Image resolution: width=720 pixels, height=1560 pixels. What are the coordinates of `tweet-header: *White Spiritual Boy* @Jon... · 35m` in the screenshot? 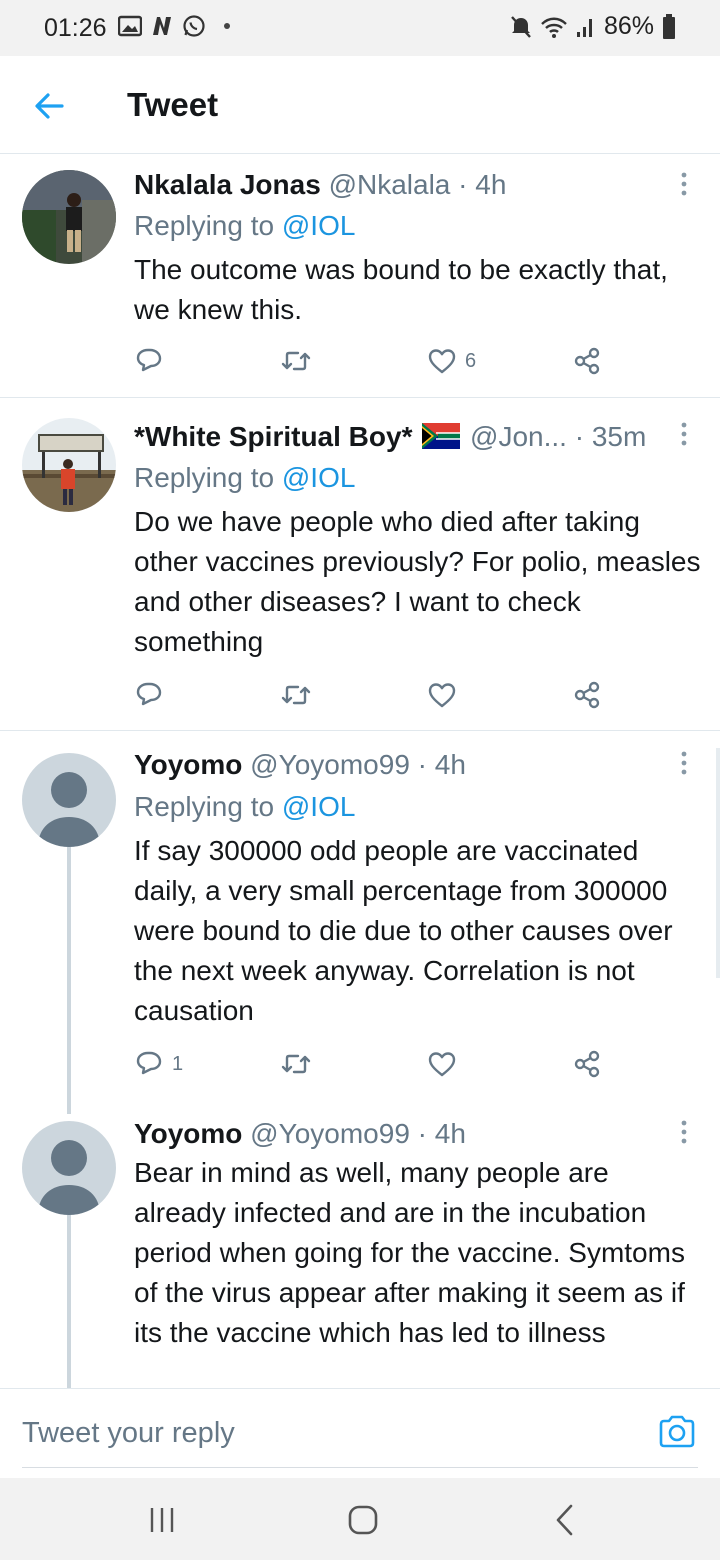 It's located at (390, 437).